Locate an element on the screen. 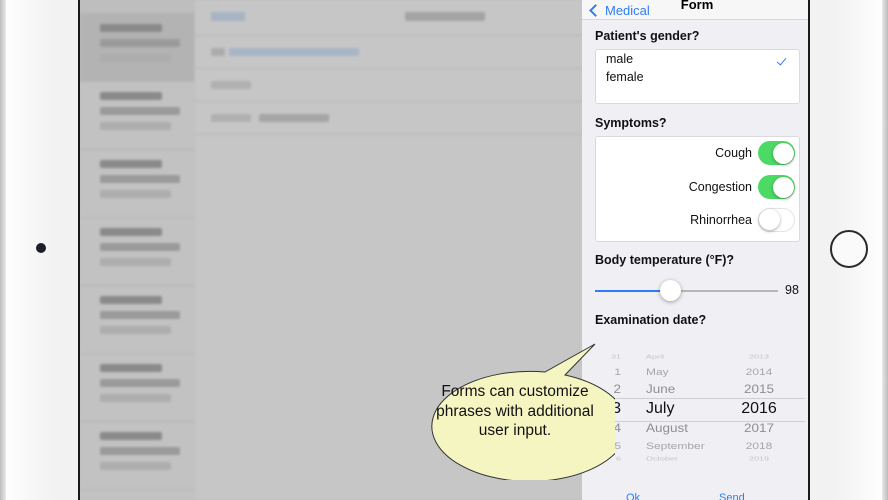 Image resolution: width=888 pixels, height=500 pixels. ok-button: Ok is located at coordinates (633, 496).